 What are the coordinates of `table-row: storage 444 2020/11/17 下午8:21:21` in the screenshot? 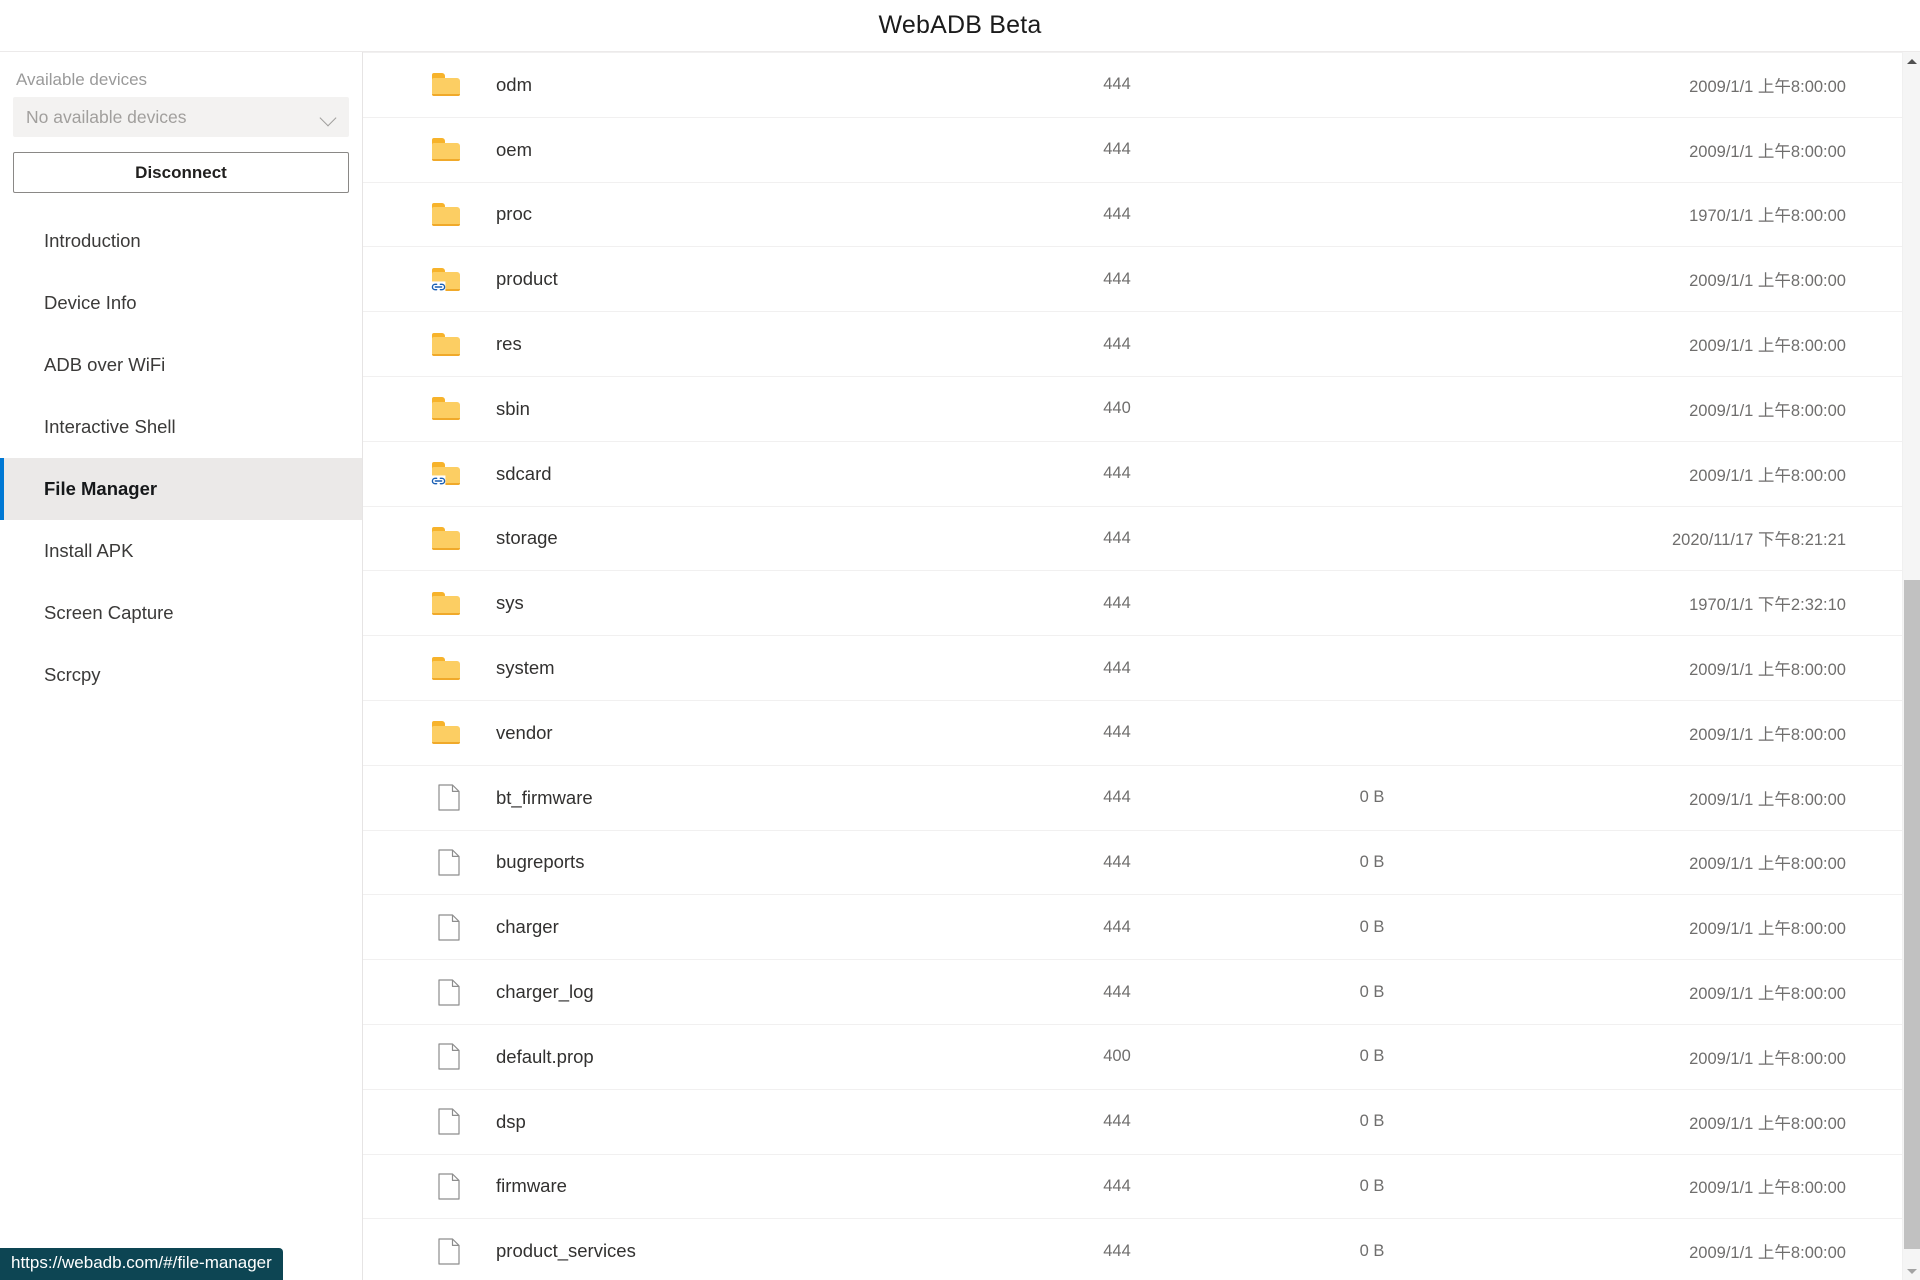 It's located at (1132, 538).